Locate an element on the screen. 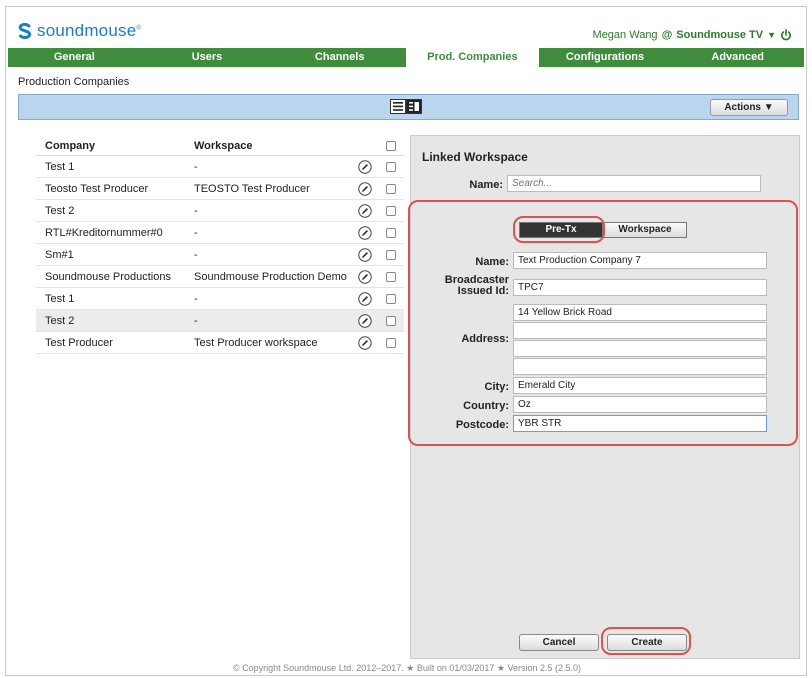  table-row: Test Producer Test Producer workspace is located at coordinates (220, 343).